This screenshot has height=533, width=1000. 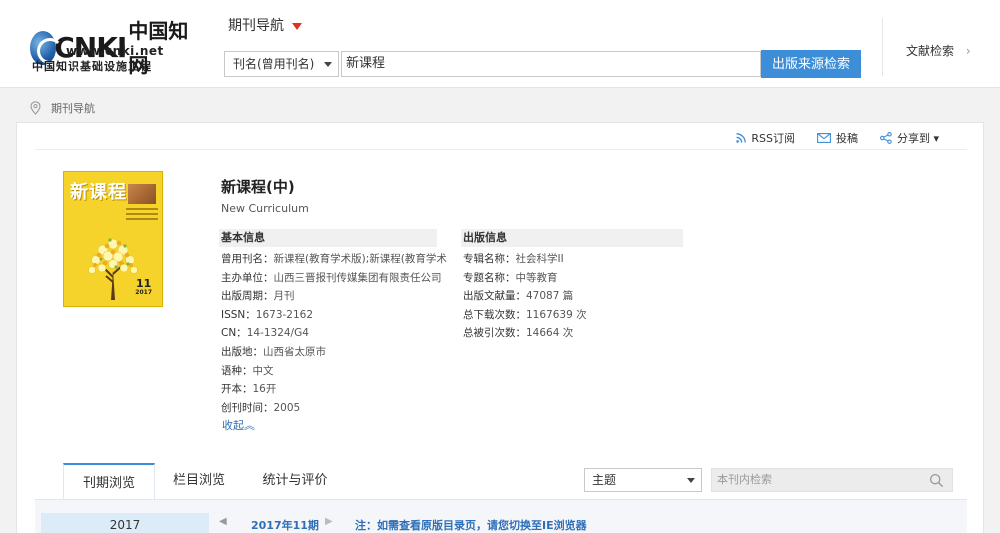 I want to click on list-item: 总下载次数：1167639 次, so click(x=578, y=315).